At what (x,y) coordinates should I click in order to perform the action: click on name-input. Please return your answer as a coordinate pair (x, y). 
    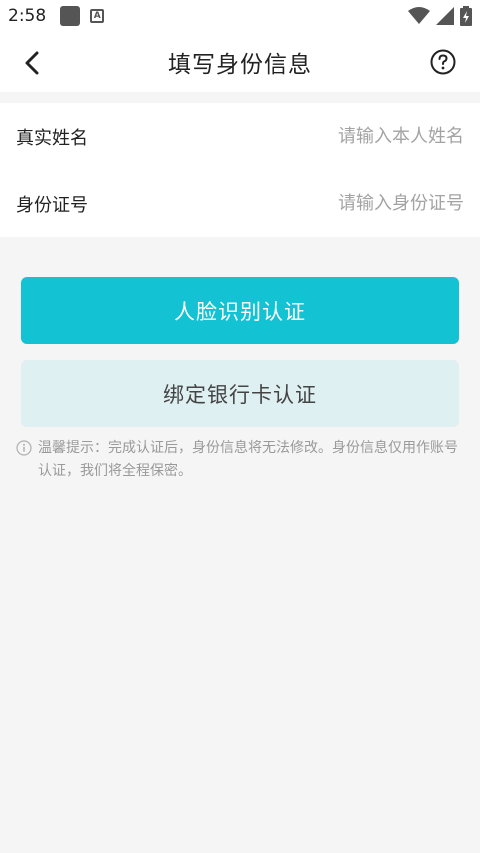
    Looking at the image, I should click on (349, 136).